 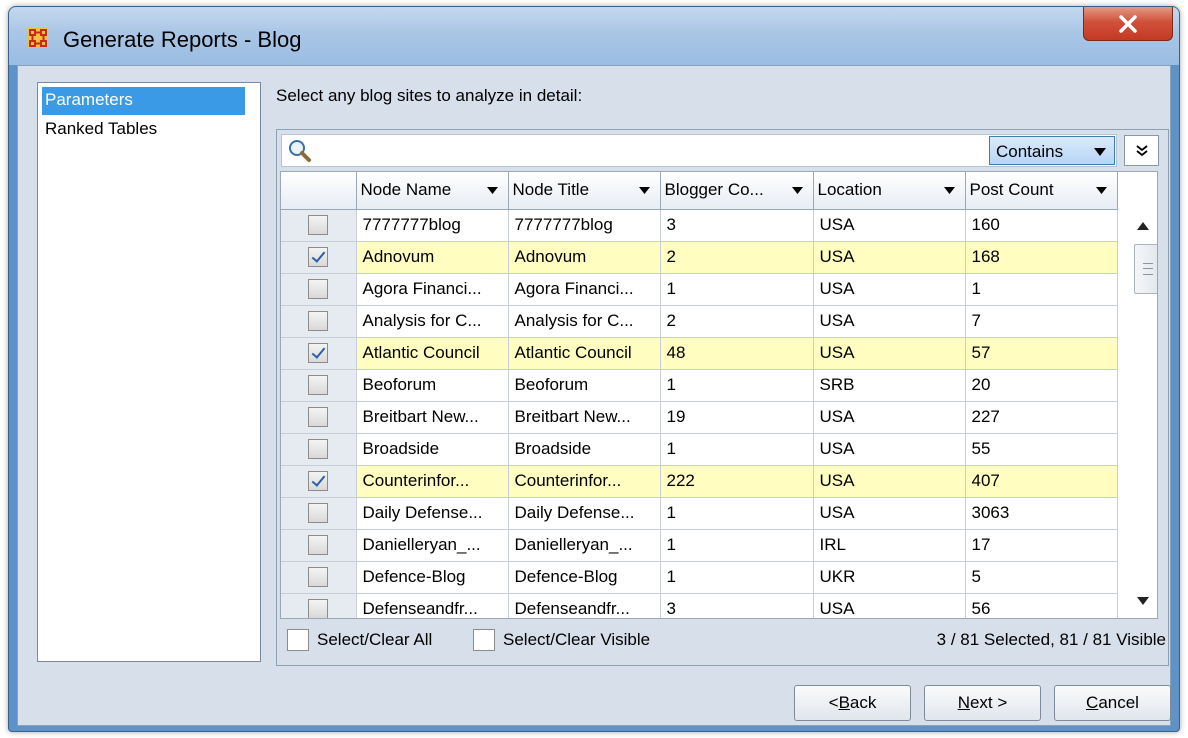 What do you see at coordinates (594, 36) in the screenshot?
I see `title-bar: Generate Reports - Blog` at bounding box center [594, 36].